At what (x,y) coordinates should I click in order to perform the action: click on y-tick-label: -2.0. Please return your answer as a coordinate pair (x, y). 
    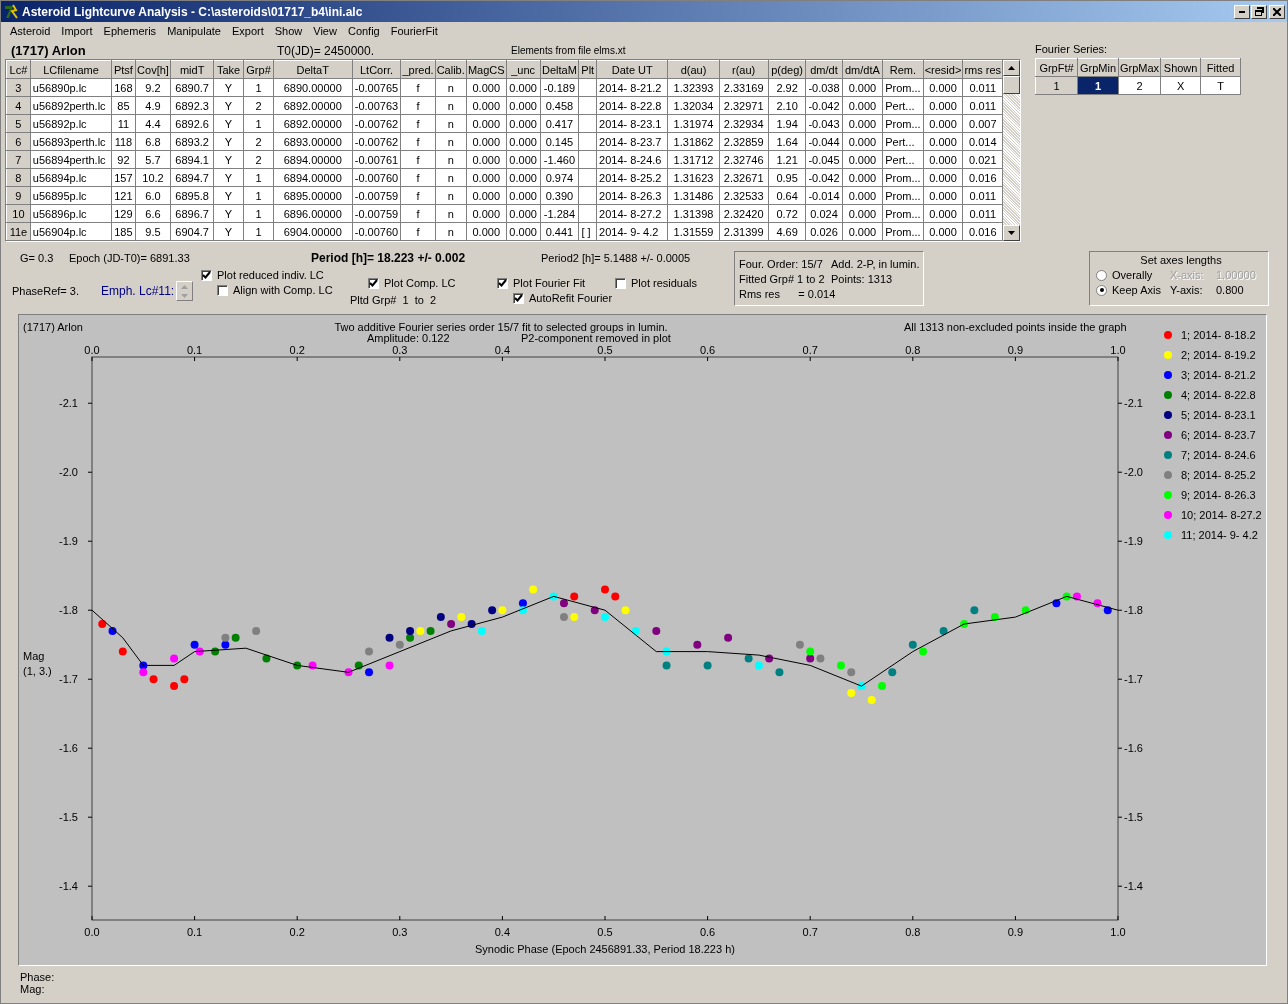
    Looking at the image, I should click on (1133, 472).